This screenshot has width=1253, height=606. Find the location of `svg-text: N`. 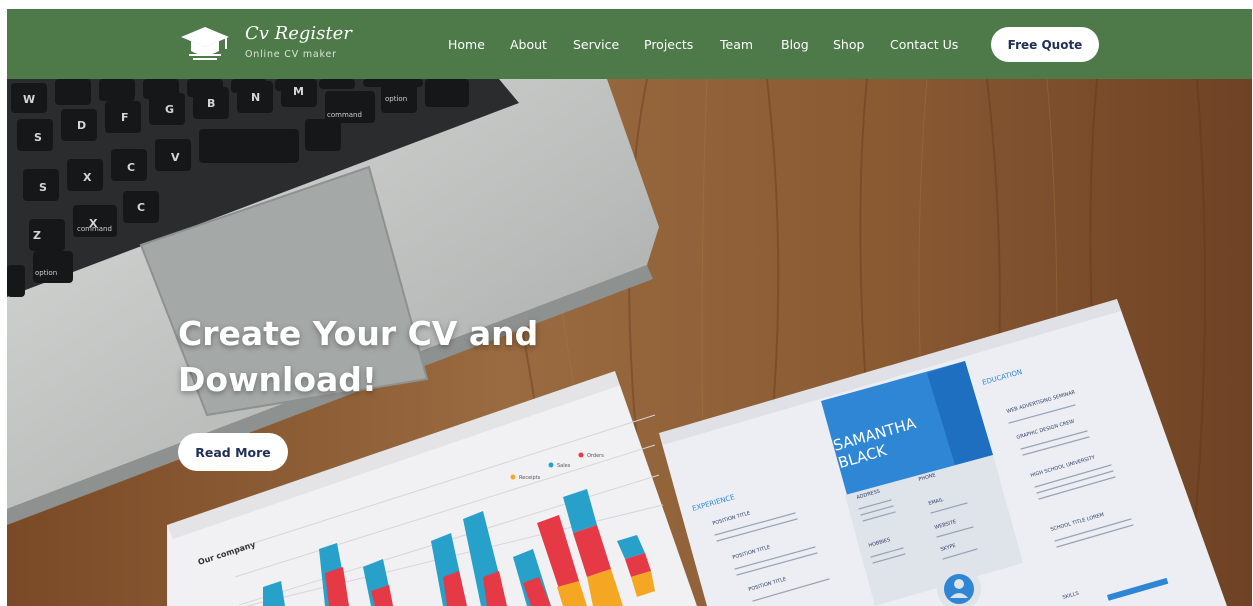

svg-text: N is located at coordinates (255, 97).